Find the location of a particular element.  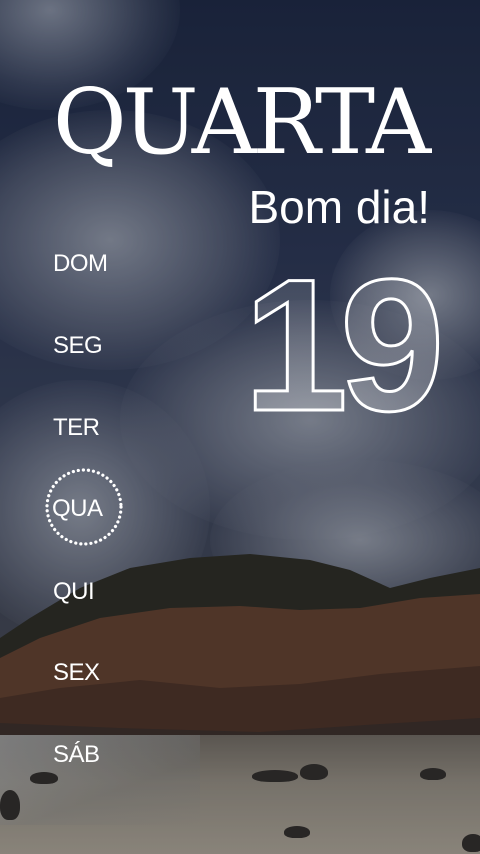

day-item-dom: DOM is located at coordinates (80, 264).